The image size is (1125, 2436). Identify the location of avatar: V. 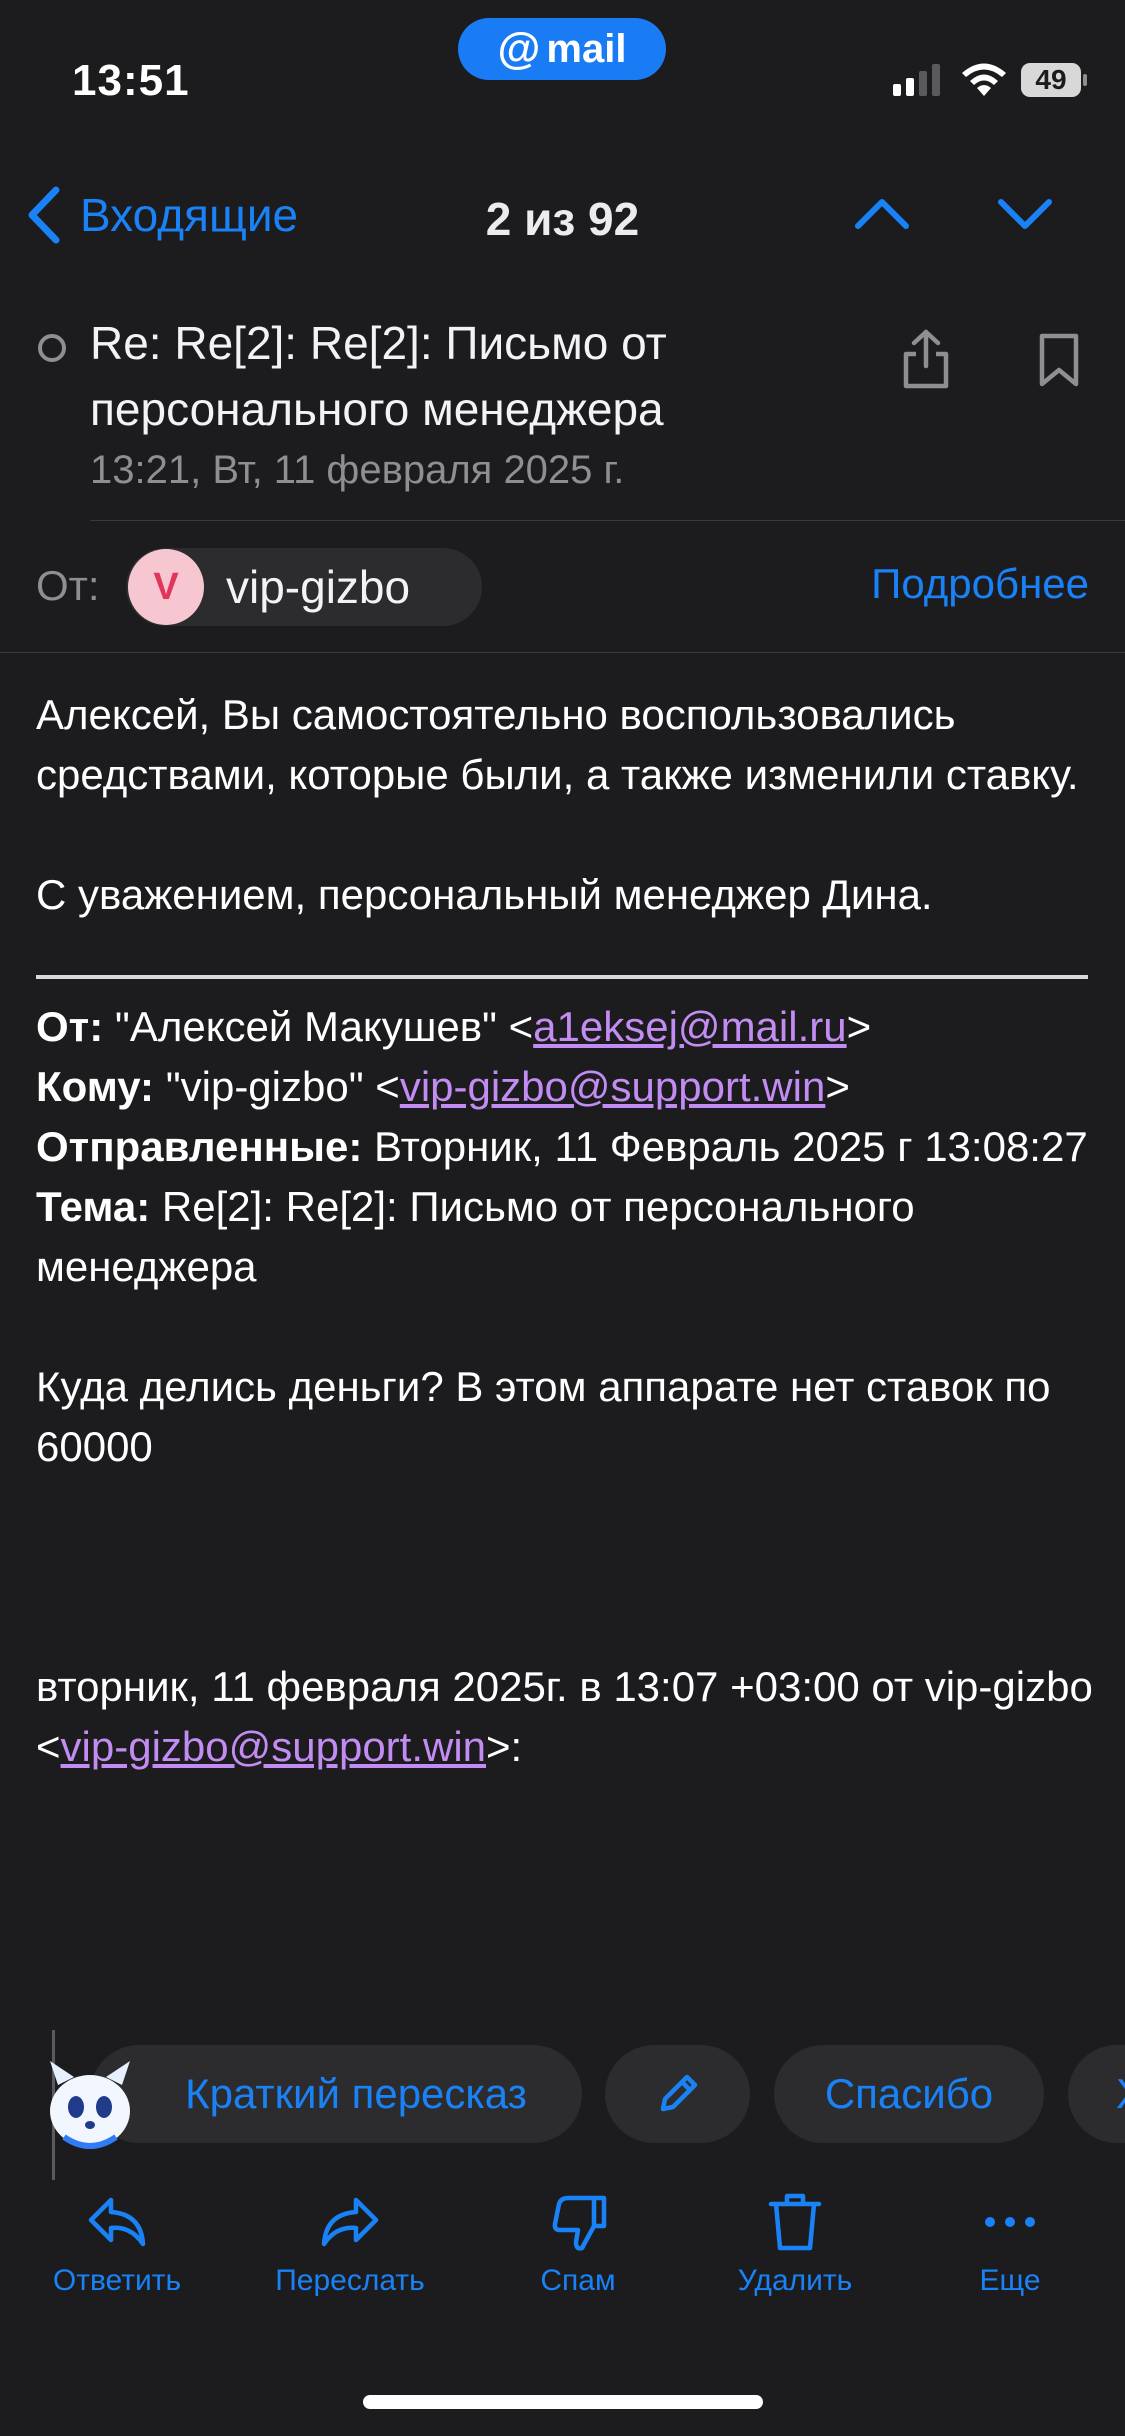
(166, 587).